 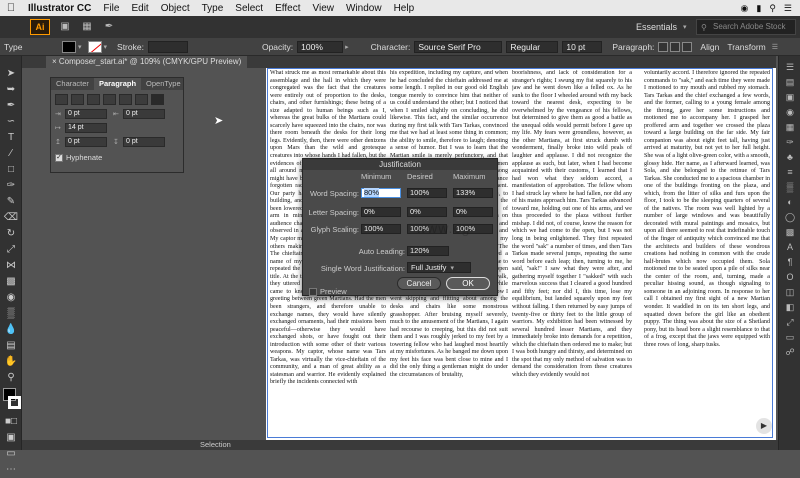 I want to click on direct-selection-tool-icon: ➥, so click(x=11, y=90).